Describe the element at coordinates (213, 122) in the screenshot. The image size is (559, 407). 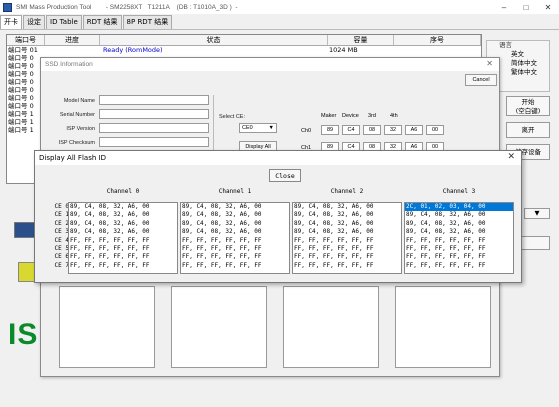
I see `divider` at that location.